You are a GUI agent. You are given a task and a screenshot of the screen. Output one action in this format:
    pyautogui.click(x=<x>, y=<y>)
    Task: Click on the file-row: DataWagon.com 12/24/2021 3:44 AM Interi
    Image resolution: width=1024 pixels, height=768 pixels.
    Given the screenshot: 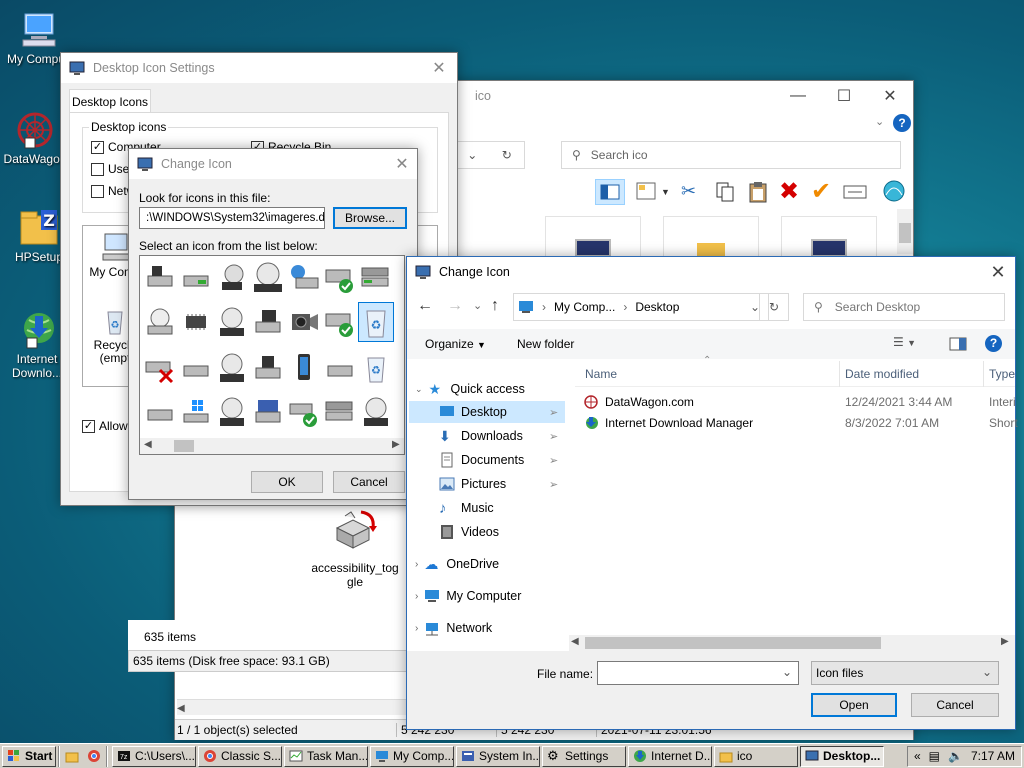 What is the action you would take?
    pyautogui.click(x=799, y=403)
    